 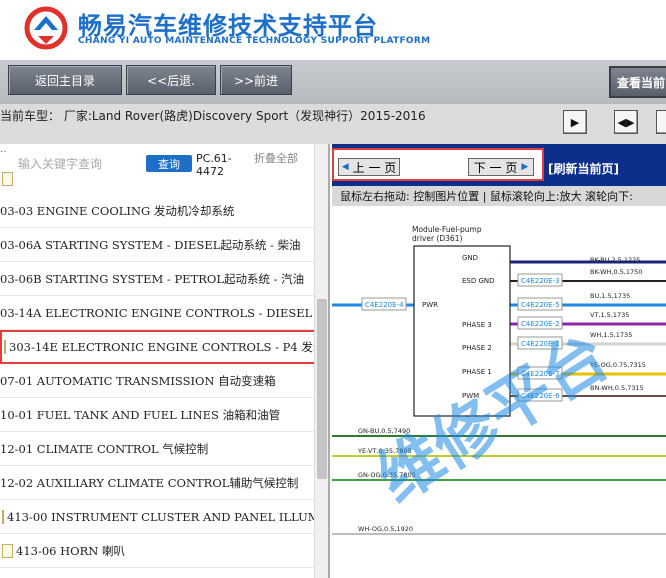 What do you see at coordinates (384, 451) in the screenshot?
I see `wire-label: YE-VT,0.35,7805` at bounding box center [384, 451].